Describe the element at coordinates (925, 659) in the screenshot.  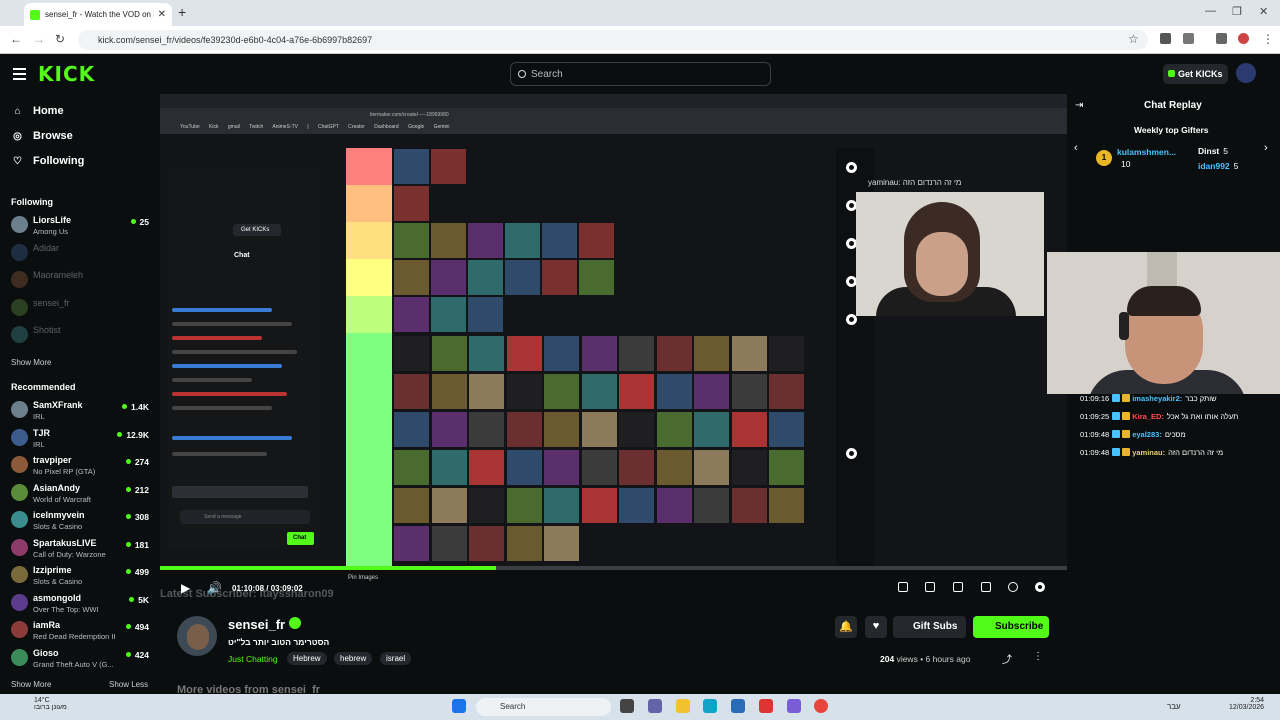
I see `view-count: 204 views • 6 hours ago` at that location.